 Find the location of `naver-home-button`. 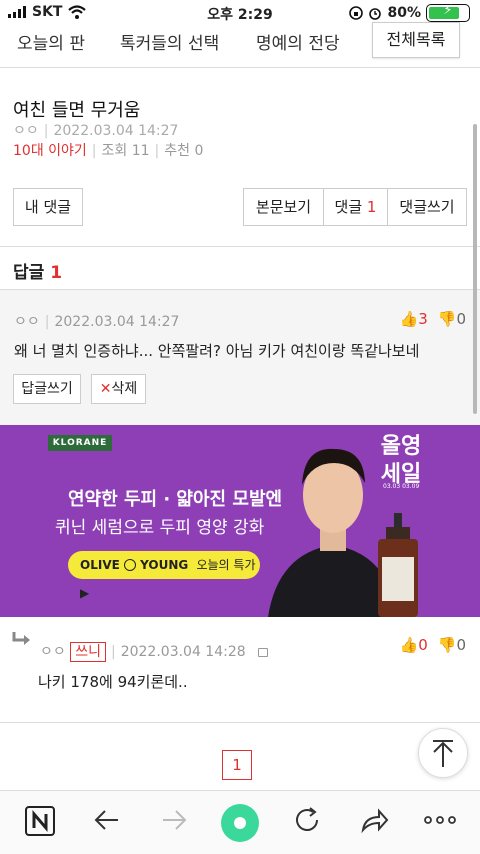

naver-home-button is located at coordinates (40, 823).